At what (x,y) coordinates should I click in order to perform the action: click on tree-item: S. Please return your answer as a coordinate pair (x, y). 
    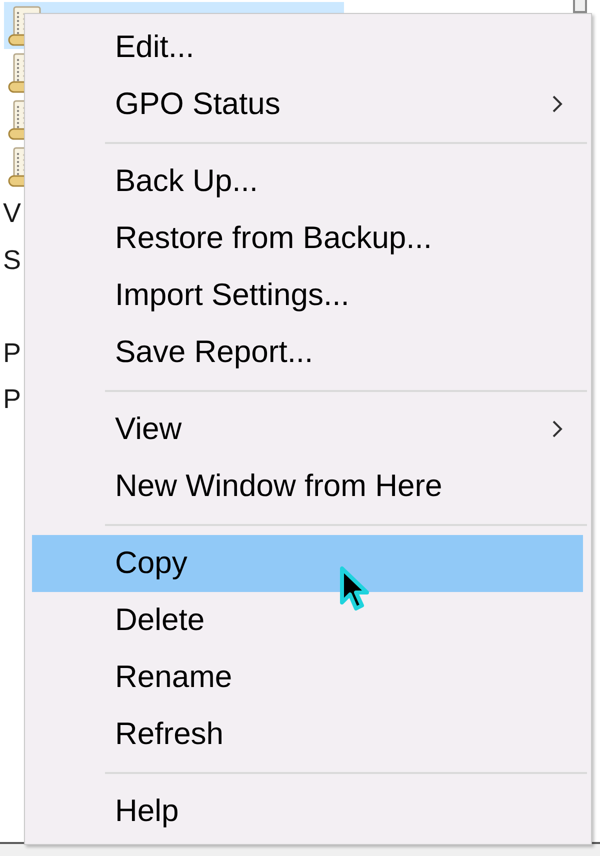
    Looking at the image, I should click on (11, 260).